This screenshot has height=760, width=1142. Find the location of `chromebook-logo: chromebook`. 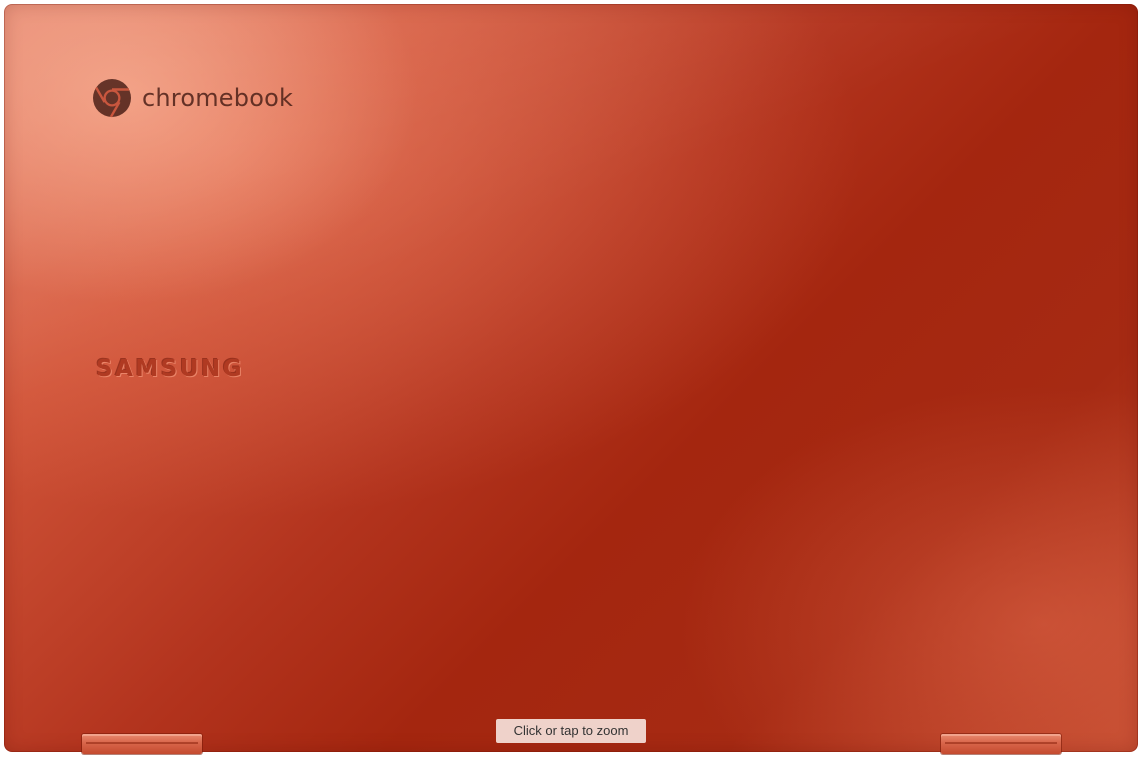

chromebook-logo: chromebook is located at coordinates (192, 98).